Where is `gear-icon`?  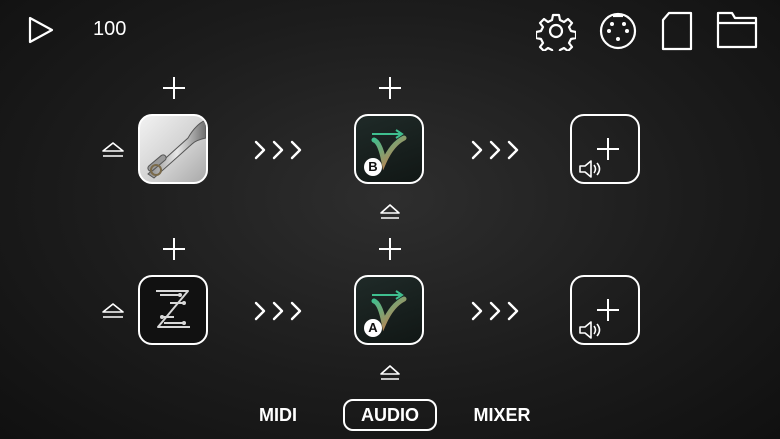 gear-icon is located at coordinates (556, 31).